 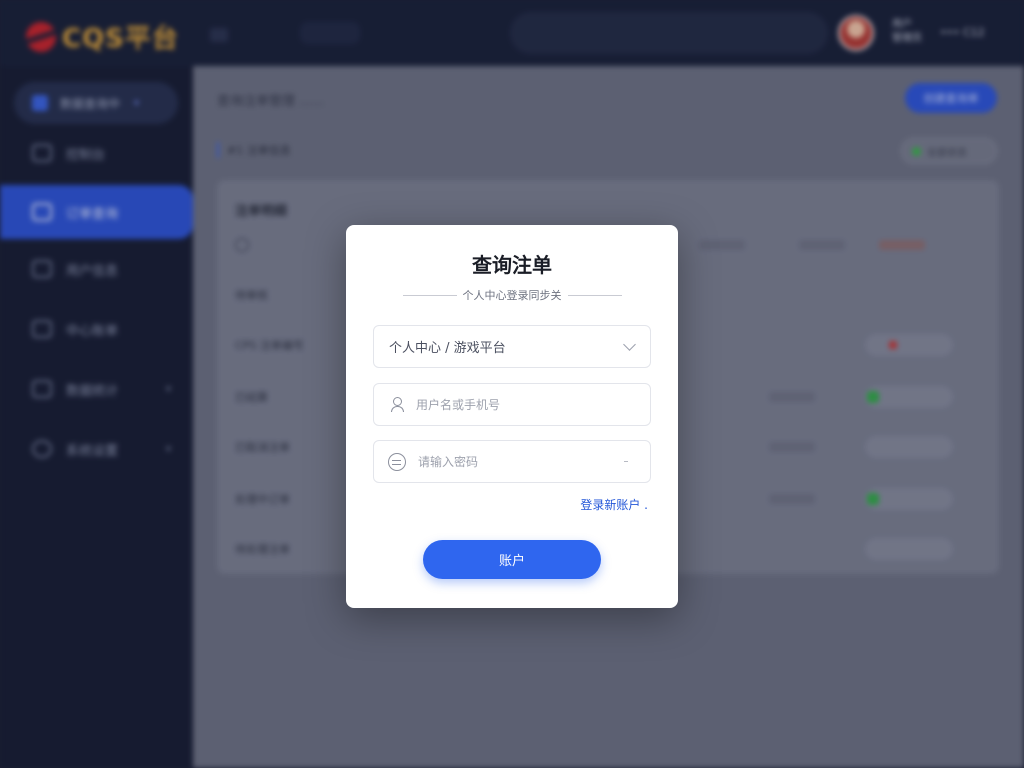 What do you see at coordinates (397, 404) in the screenshot?
I see `user-icon` at bounding box center [397, 404].